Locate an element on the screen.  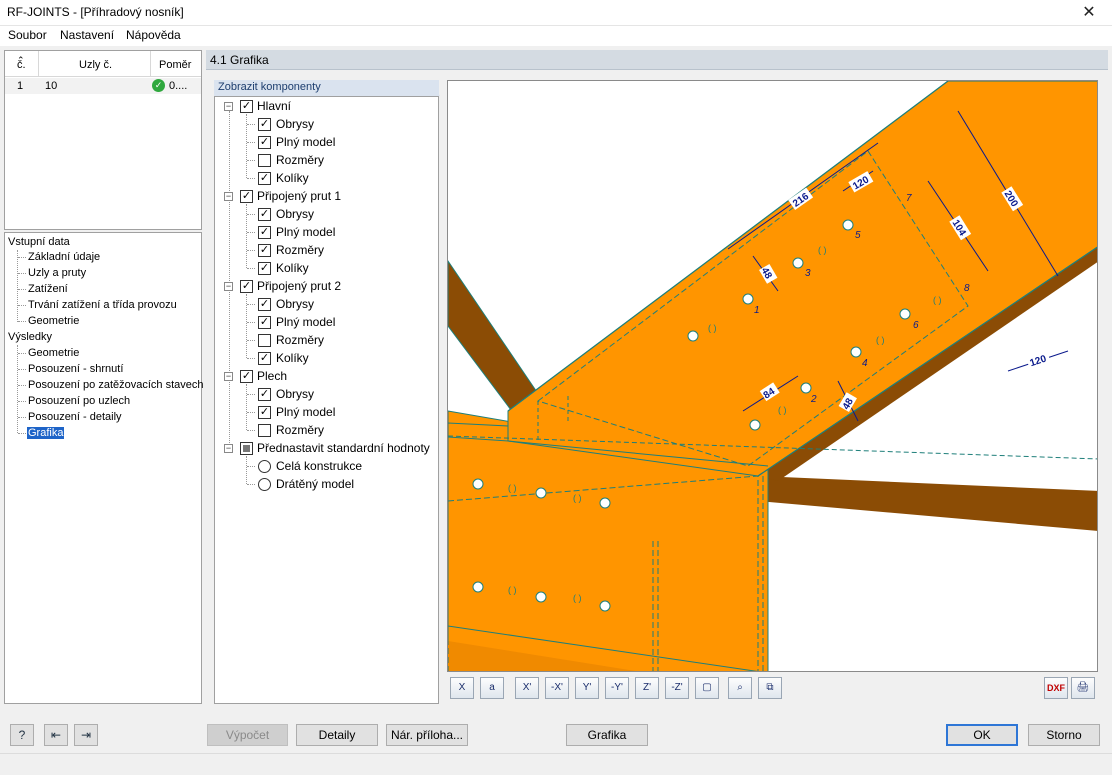
print-icon: 🖨 is located at coordinates (1083, 688).